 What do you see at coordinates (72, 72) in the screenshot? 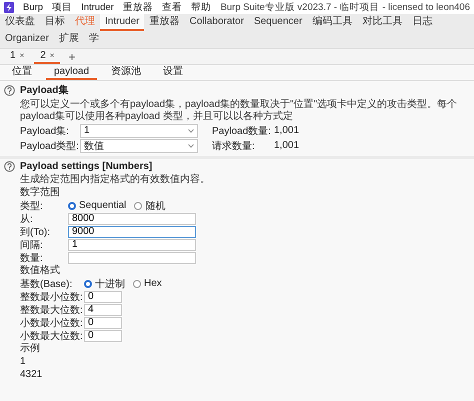
I see `section-tab: payload` at bounding box center [72, 72].